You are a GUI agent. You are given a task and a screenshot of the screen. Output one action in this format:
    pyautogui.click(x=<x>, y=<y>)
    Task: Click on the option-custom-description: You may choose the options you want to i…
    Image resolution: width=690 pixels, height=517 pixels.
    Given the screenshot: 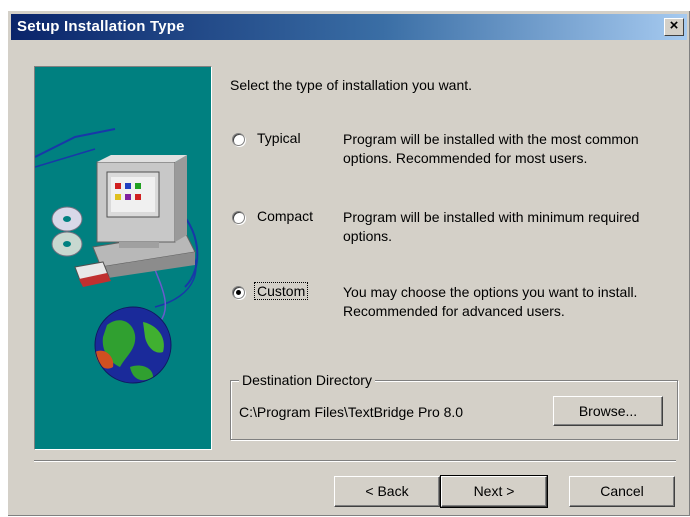 What is the action you would take?
    pyautogui.click(x=490, y=301)
    